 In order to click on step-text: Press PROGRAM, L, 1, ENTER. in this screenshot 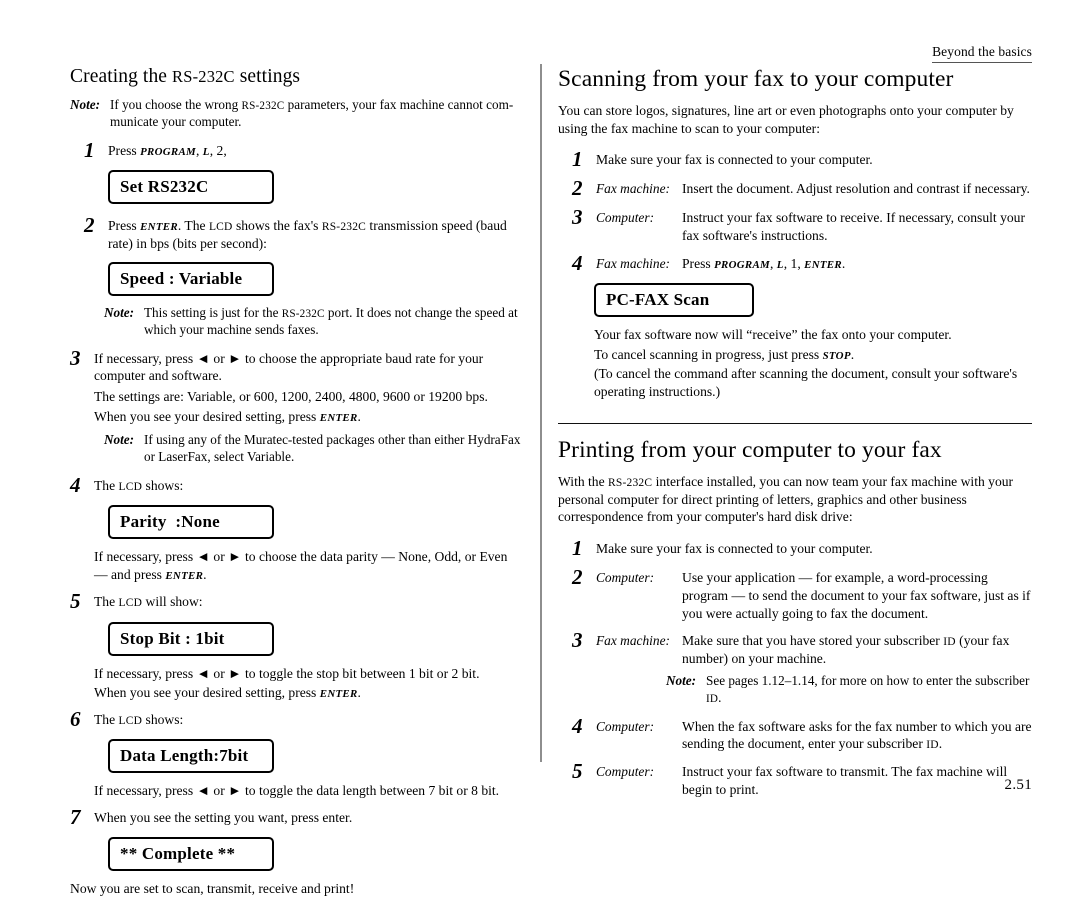, I will do `click(857, 262)`.